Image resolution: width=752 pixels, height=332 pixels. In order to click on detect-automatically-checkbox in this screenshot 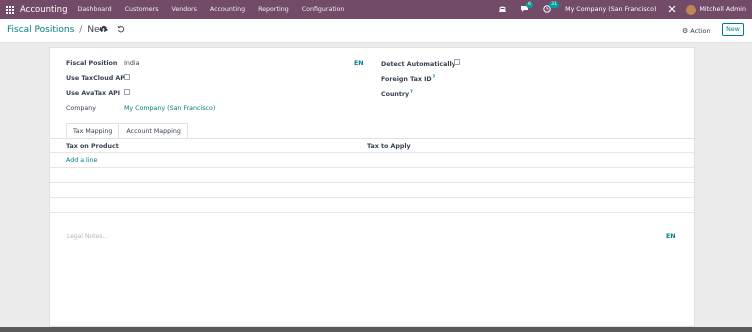, I will do `click(457, 62)`.